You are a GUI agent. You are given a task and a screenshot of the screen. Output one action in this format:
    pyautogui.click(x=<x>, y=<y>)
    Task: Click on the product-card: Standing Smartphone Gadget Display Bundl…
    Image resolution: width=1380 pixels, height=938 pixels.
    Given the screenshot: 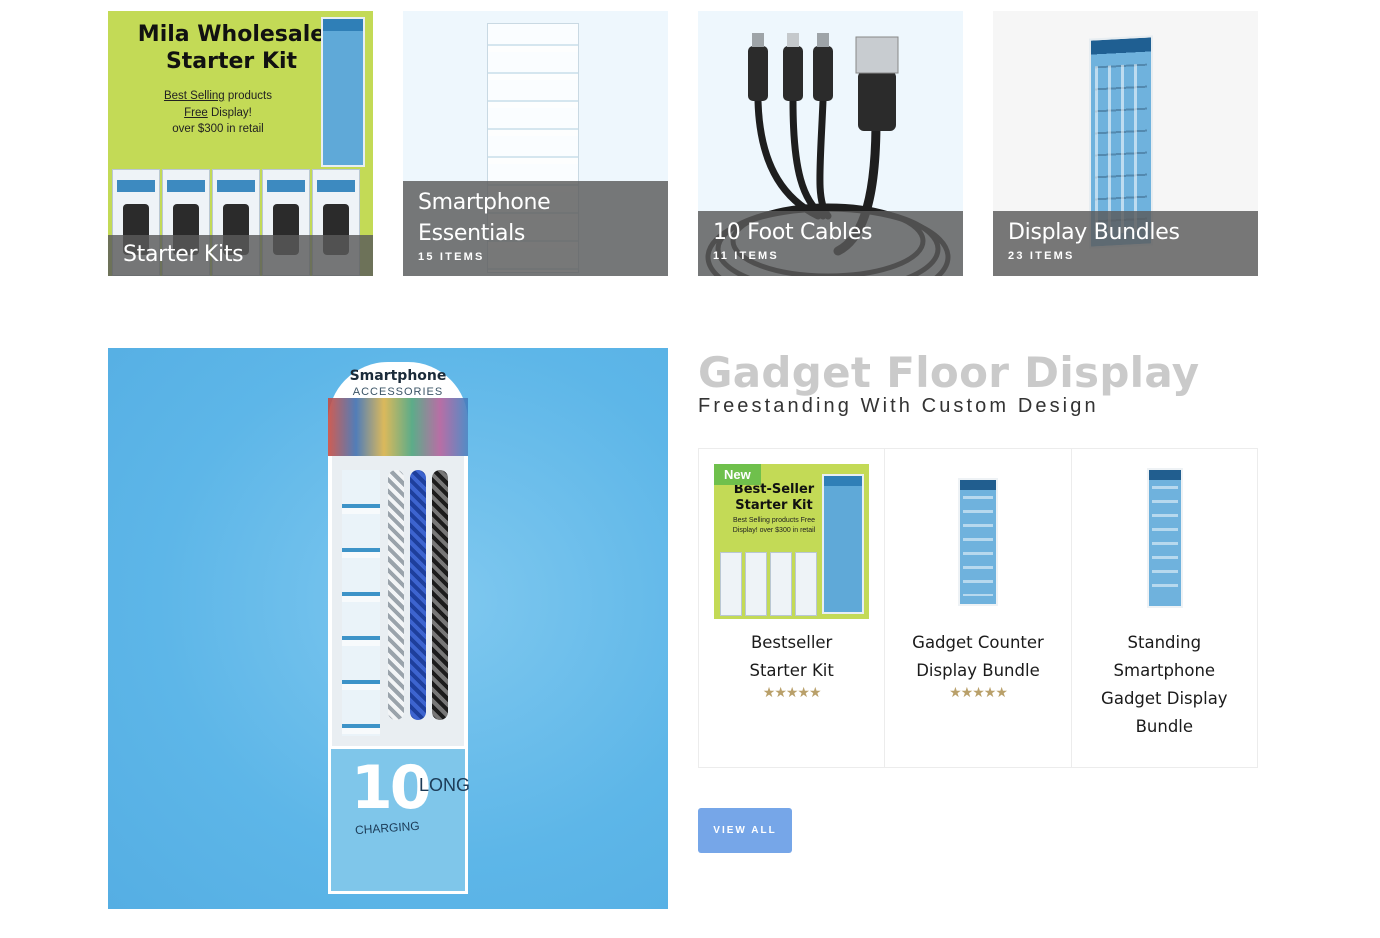 What is the action you would take?
    pyautogui.click(x=1164, y=608)
    